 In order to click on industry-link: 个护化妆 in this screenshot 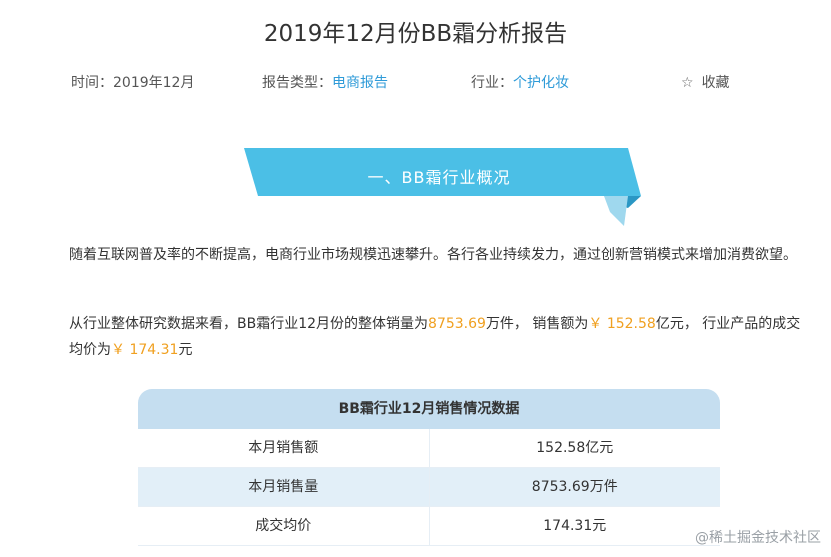, I will do `click(541, 83)`.